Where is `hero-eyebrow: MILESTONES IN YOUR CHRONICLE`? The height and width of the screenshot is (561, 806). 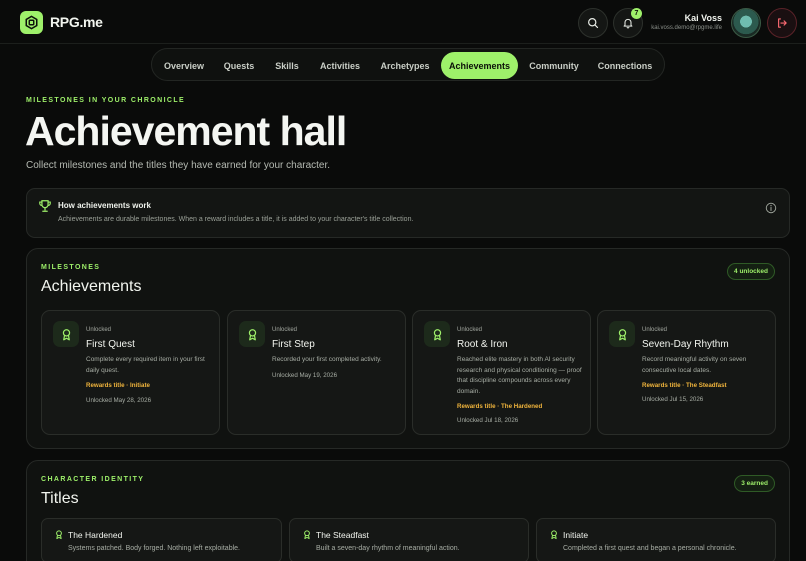
hero-eyebrow: MILESTONES IN YOUR CHRONICLE is located at coordinates (106, 100).